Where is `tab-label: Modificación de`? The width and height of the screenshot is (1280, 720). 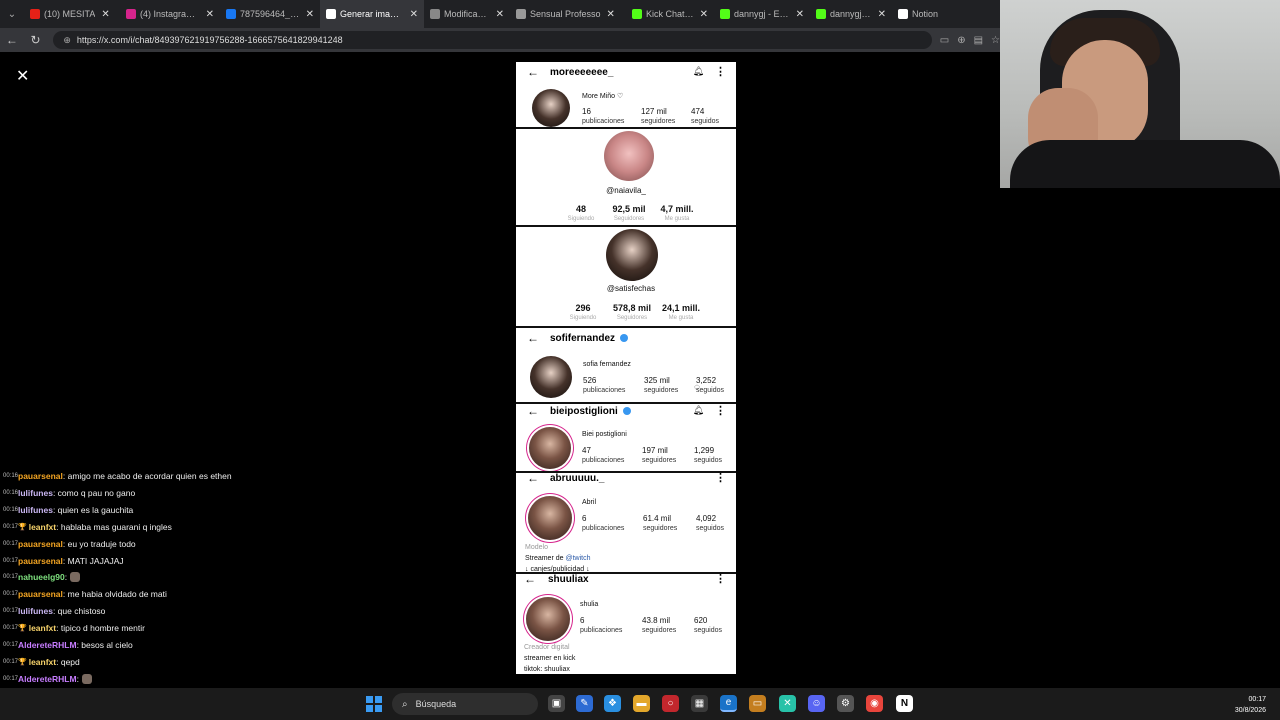 tab-label: Modificación de is located at coordinates (467, 14).